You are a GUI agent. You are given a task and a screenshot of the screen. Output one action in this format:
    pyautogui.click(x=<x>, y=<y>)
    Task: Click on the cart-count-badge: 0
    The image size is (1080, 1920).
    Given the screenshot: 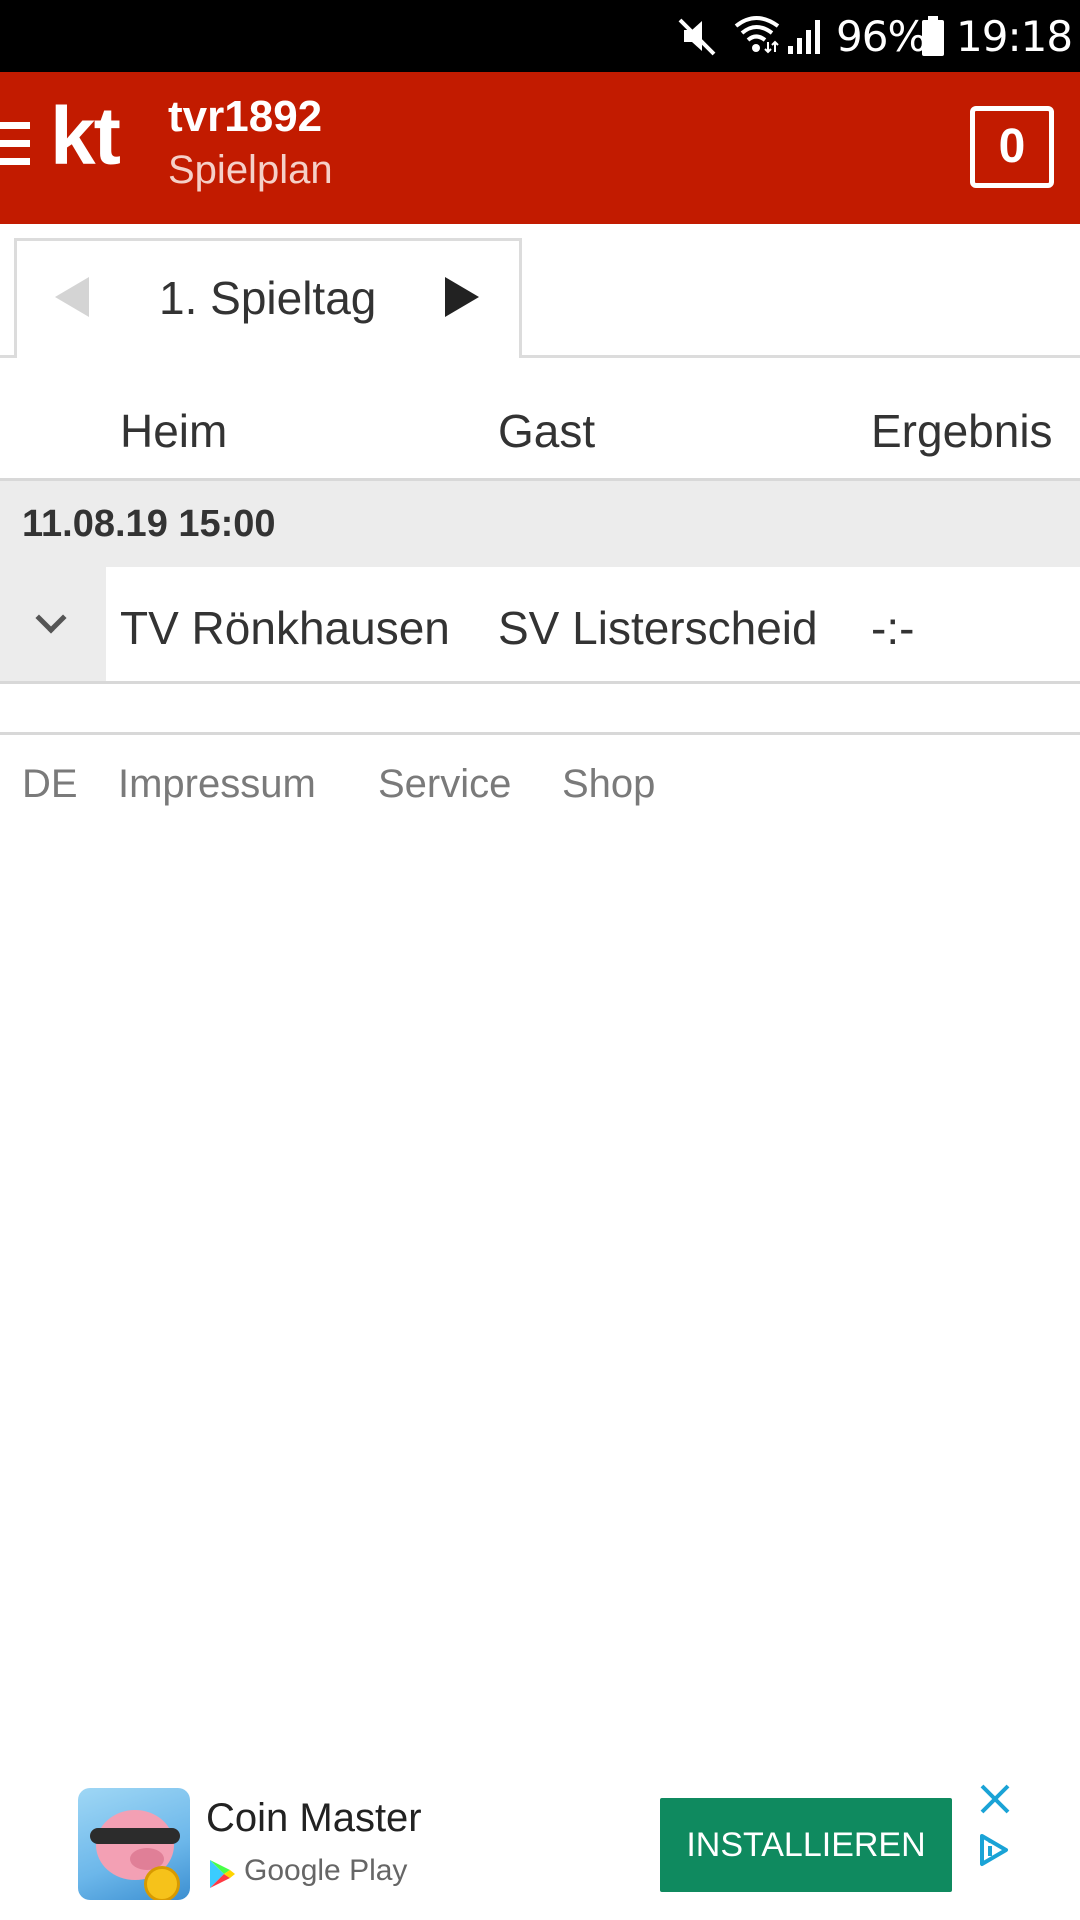 What is the action you would take?
    pyautogui.click(x=1012, y=147)
    